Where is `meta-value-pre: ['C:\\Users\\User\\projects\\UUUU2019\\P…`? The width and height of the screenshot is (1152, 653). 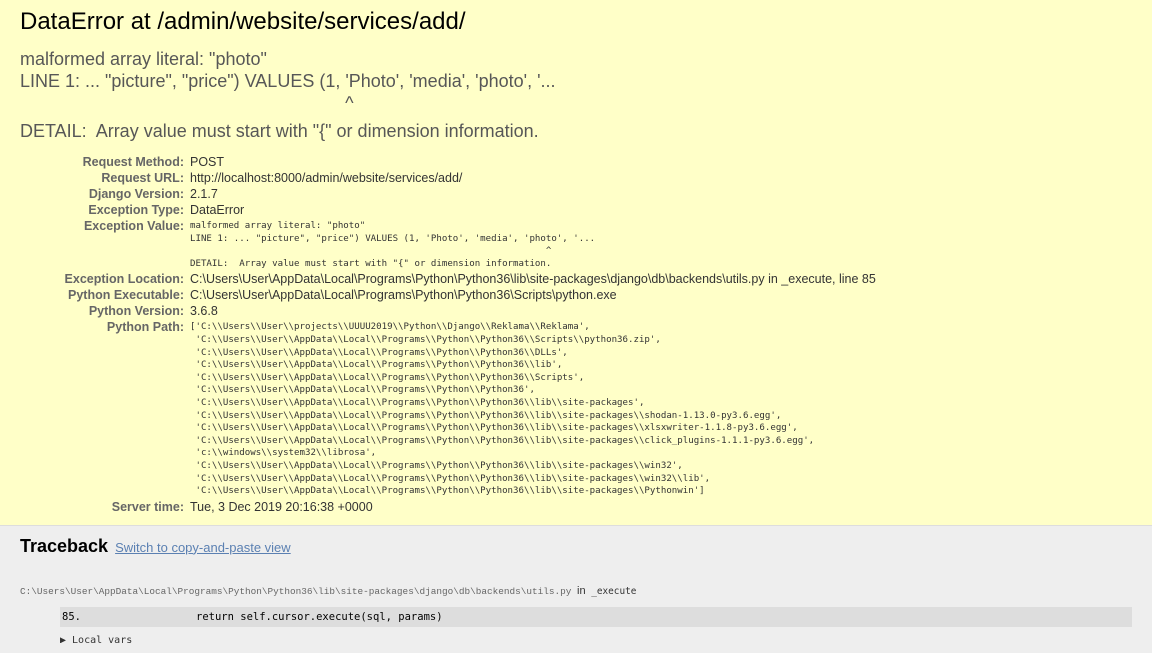
meta-value-pre: ['C:\\Users\\User\\projects\\UUUU2019\\P… is located at coordinates (502, 409).